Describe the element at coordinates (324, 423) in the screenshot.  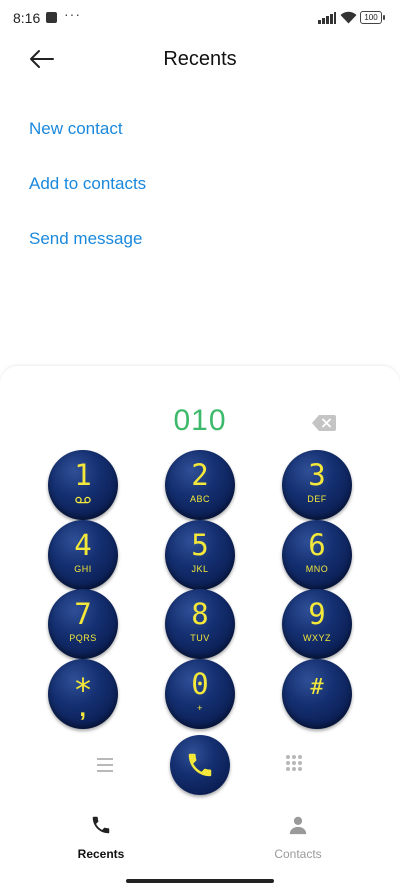
I see `backspace-icon` at that location.